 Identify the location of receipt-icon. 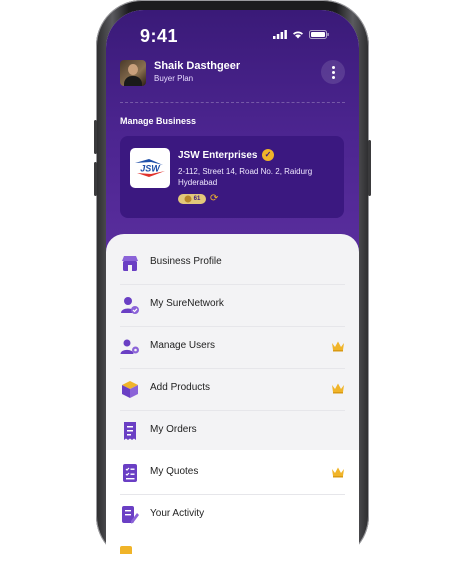
(130, 431).